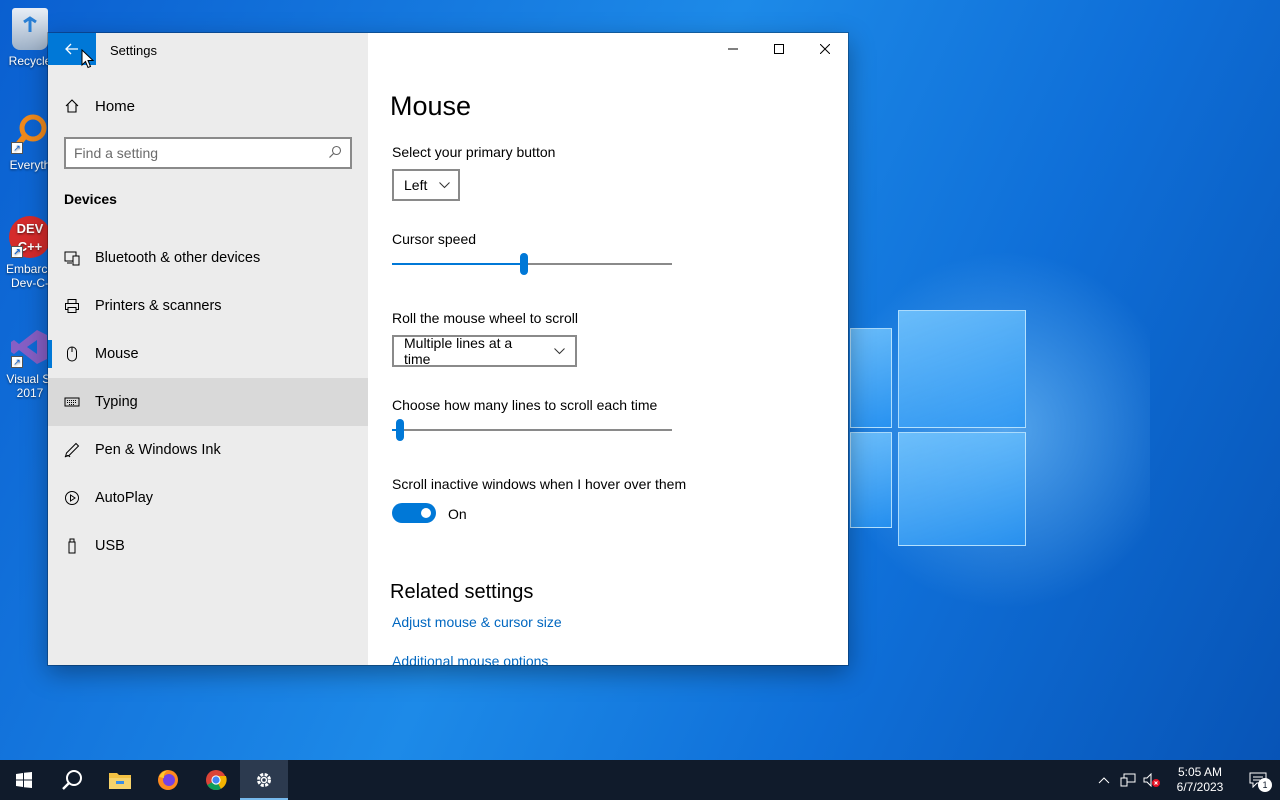  Describe the element at coordinates (458, 351) in the screenshot. I see `dropdown-value: Multiple lines at a time` at that location.